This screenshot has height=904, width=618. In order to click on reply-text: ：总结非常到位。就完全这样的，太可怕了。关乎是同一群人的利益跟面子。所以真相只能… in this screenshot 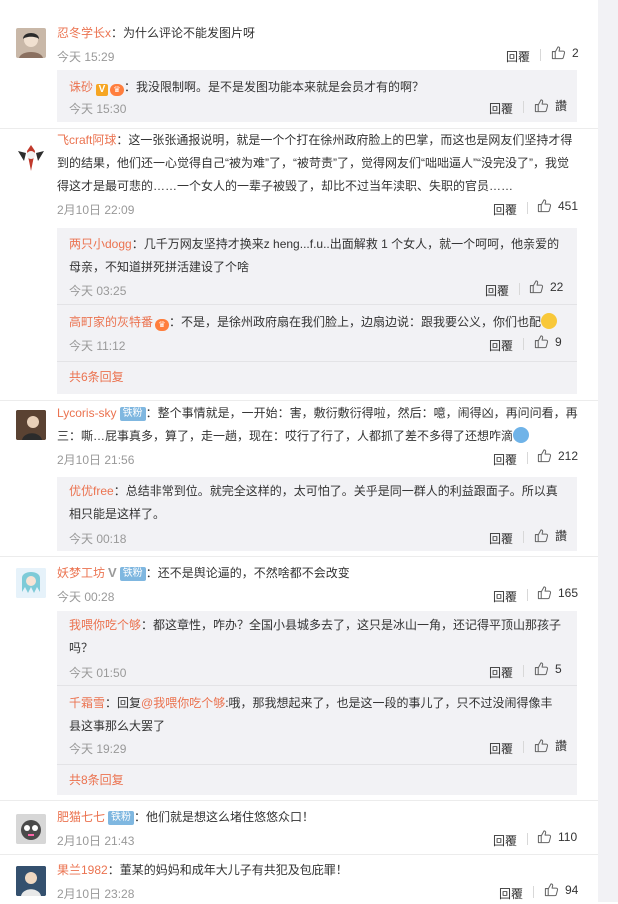, I will do `click(313, 502)`.